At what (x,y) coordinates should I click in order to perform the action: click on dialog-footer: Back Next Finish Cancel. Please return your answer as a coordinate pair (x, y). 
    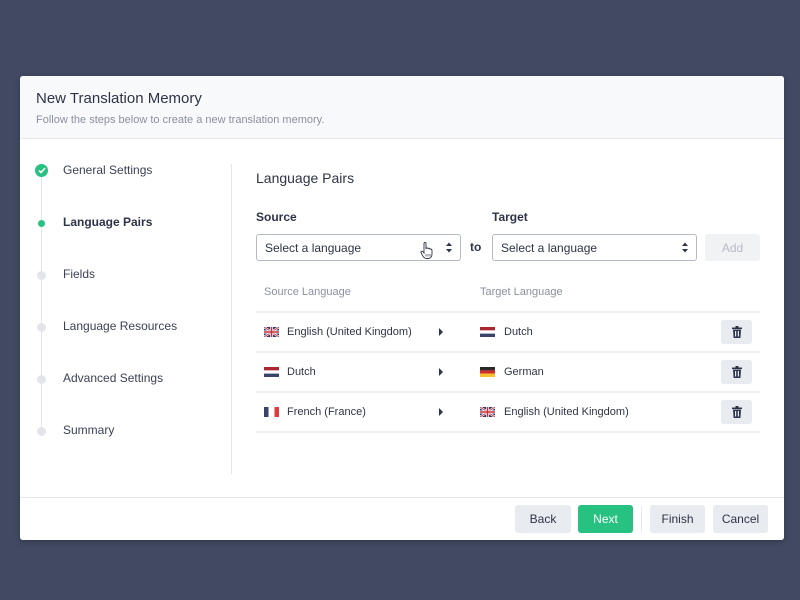
    Looking at the image, I should click on (402, 518).